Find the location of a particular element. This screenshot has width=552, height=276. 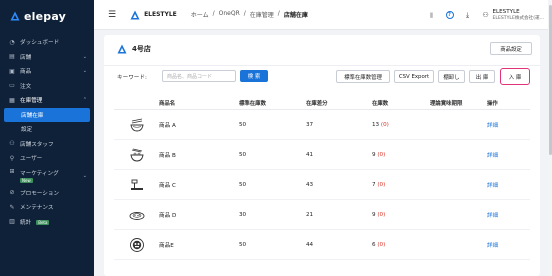

keyword-label: キーワード: is located at coordinates (132, 78).